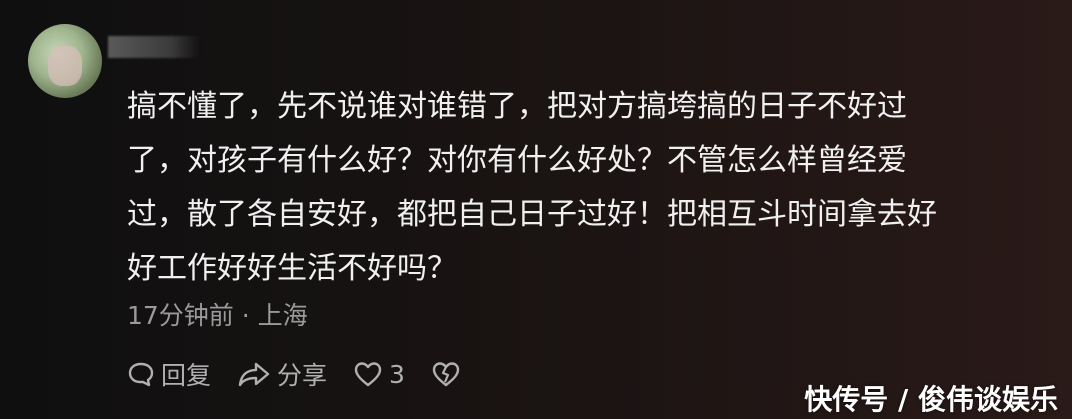  I want to click on share-icon, so click(254, 374).